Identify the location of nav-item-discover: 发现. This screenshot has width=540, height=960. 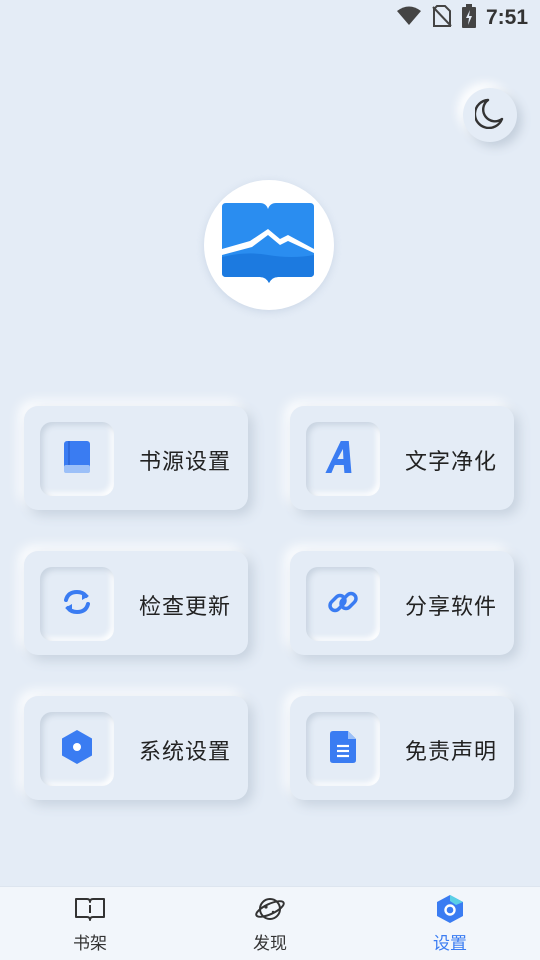
(270, 923).